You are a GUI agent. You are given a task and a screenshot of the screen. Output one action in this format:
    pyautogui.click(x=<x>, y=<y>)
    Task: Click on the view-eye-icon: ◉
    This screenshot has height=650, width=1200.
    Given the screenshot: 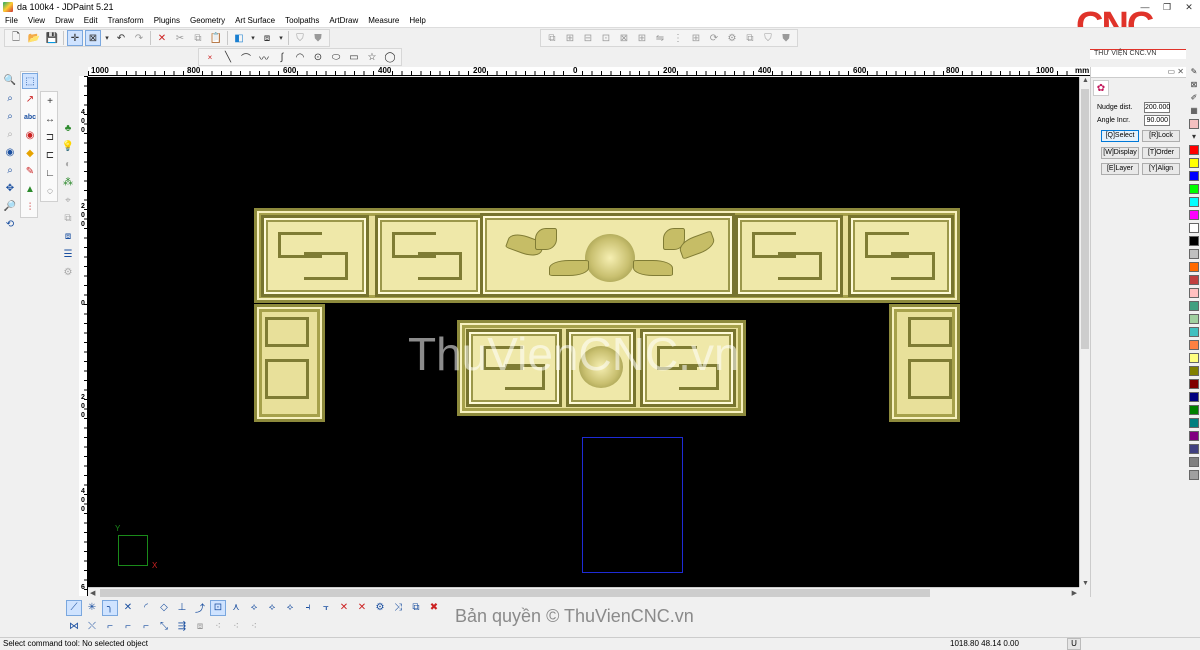 What is the action you would take?
    pyautogui.click(x=10, y=152)
    